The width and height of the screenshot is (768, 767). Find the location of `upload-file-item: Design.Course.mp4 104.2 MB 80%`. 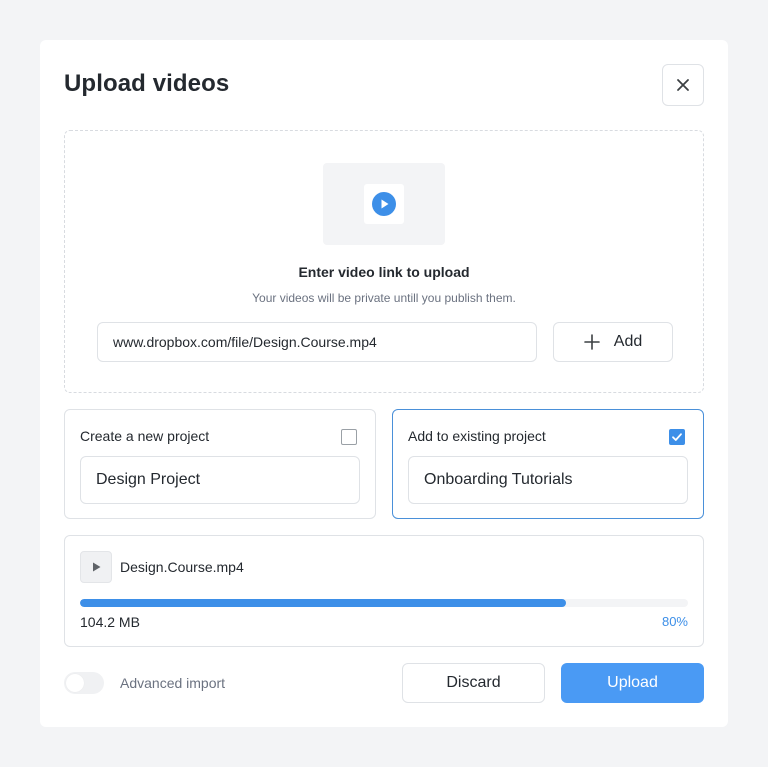

upload-file-item: Design.Course.mp4 104.2 MB 80% is located at coordinates (384, 591).